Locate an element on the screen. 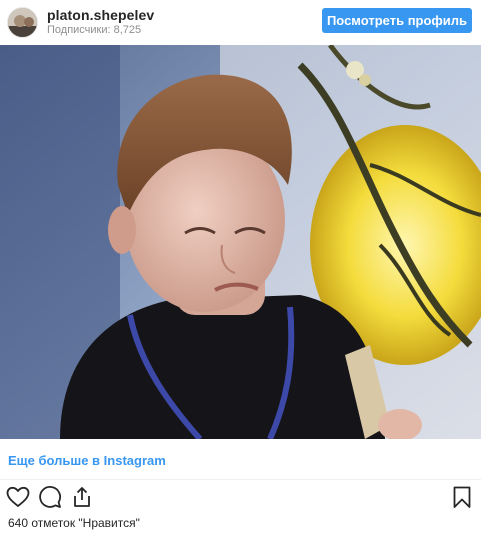 The image size is (481, 538). username: platon.shepelev is located at coordinates (100, 15).